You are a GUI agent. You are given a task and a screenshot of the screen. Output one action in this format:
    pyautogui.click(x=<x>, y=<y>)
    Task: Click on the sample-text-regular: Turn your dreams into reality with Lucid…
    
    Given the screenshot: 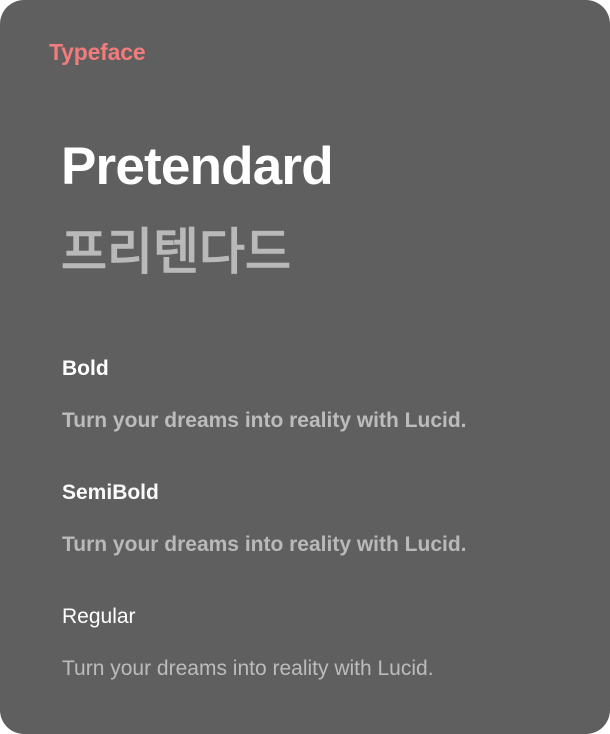 What is the action you would take?
    pyautogui.click(x=248, y=668)
    